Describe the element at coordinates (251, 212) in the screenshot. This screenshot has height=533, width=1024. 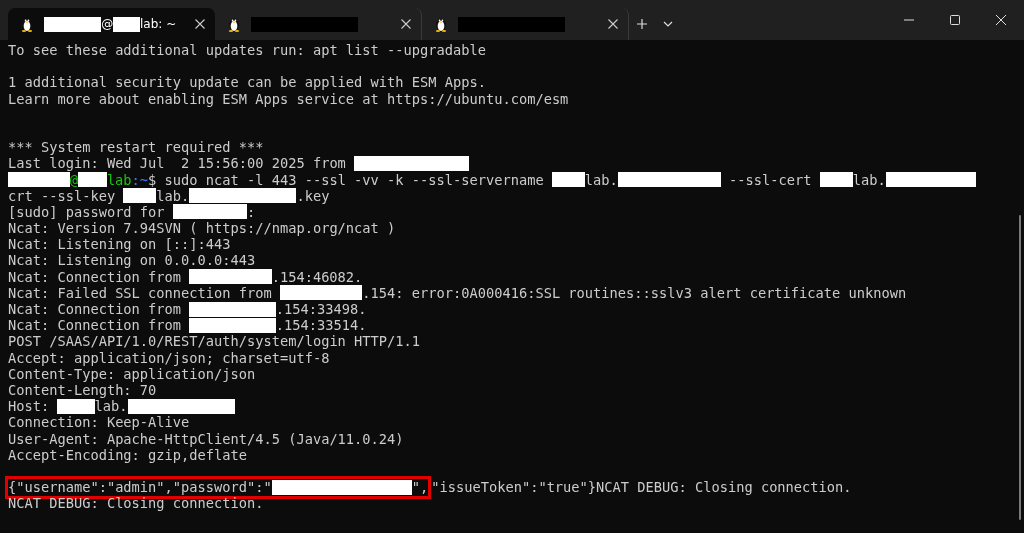
I see `terminal-text: :` at that location.